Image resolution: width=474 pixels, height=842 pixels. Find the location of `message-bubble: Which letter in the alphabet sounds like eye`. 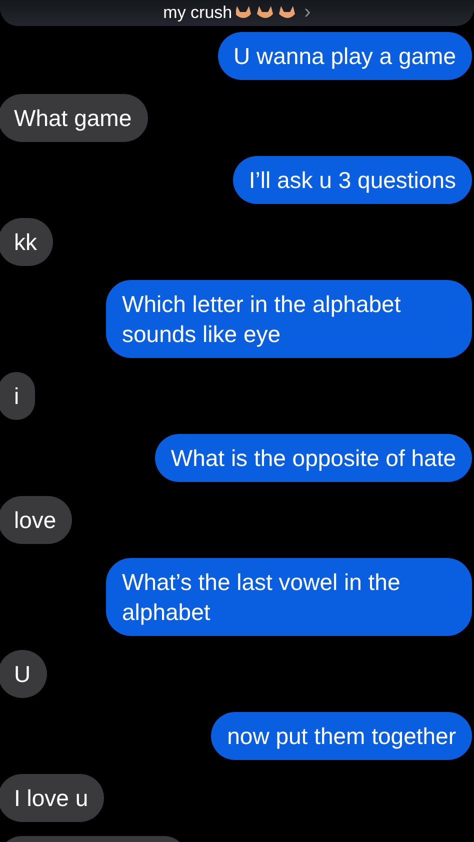

message-bubble: Which letter in the alphabet sounds like eye is located at coordinates (289, 319).